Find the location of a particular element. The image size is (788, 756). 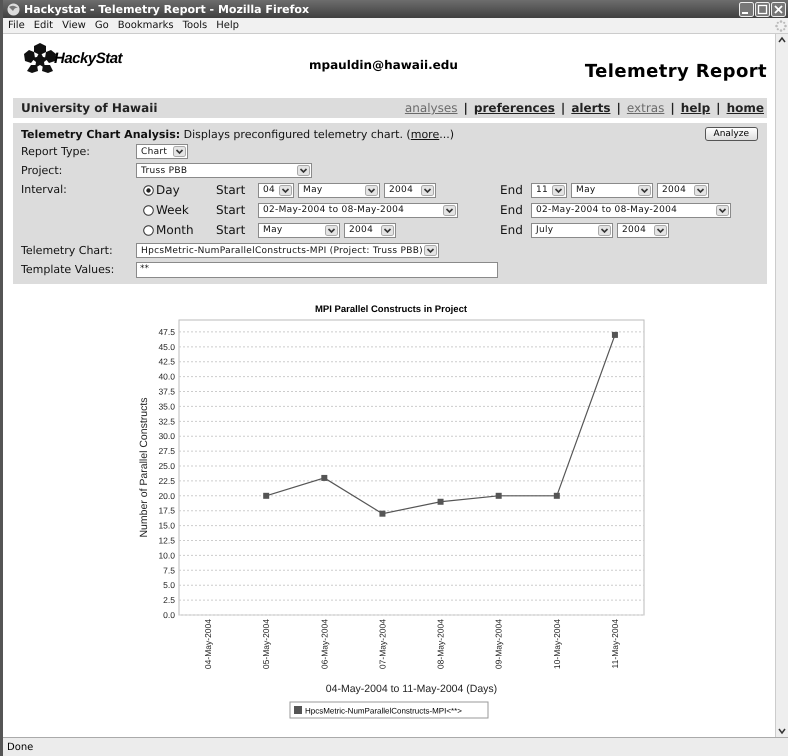

chart-legend: HpcsMetric-NumParallelConstructs-MPI<**> is located at coordinates (389, 710).